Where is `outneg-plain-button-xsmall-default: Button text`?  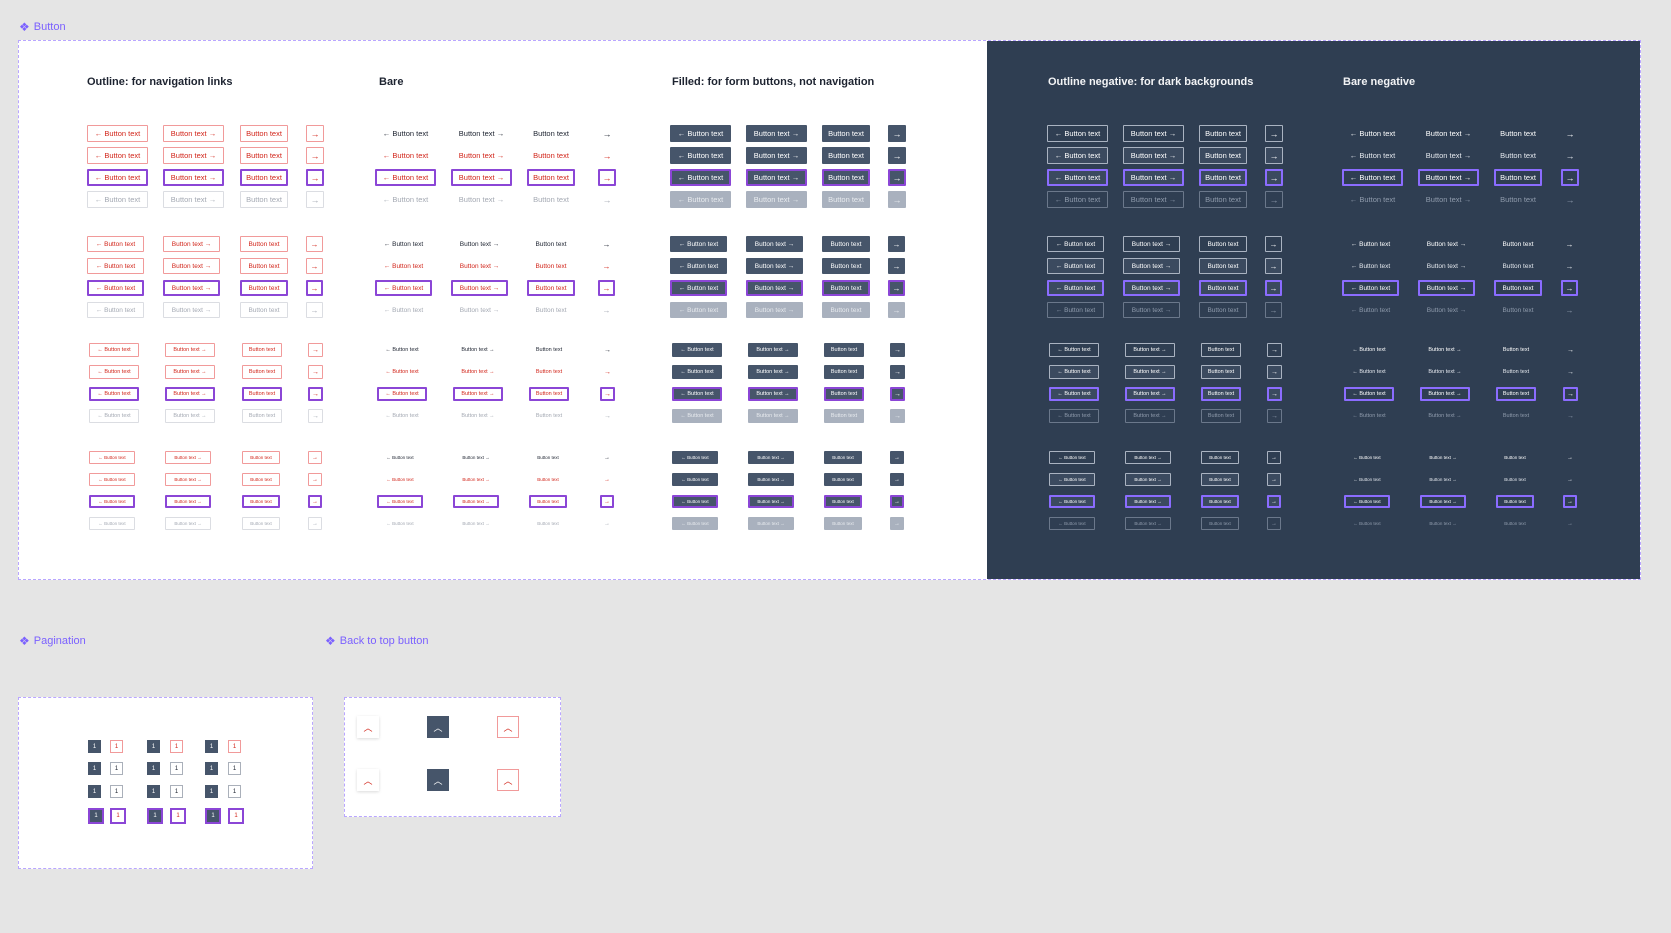
outneg-plain-button-xsmall-default: Button text is located at coordinates (1220, 457).